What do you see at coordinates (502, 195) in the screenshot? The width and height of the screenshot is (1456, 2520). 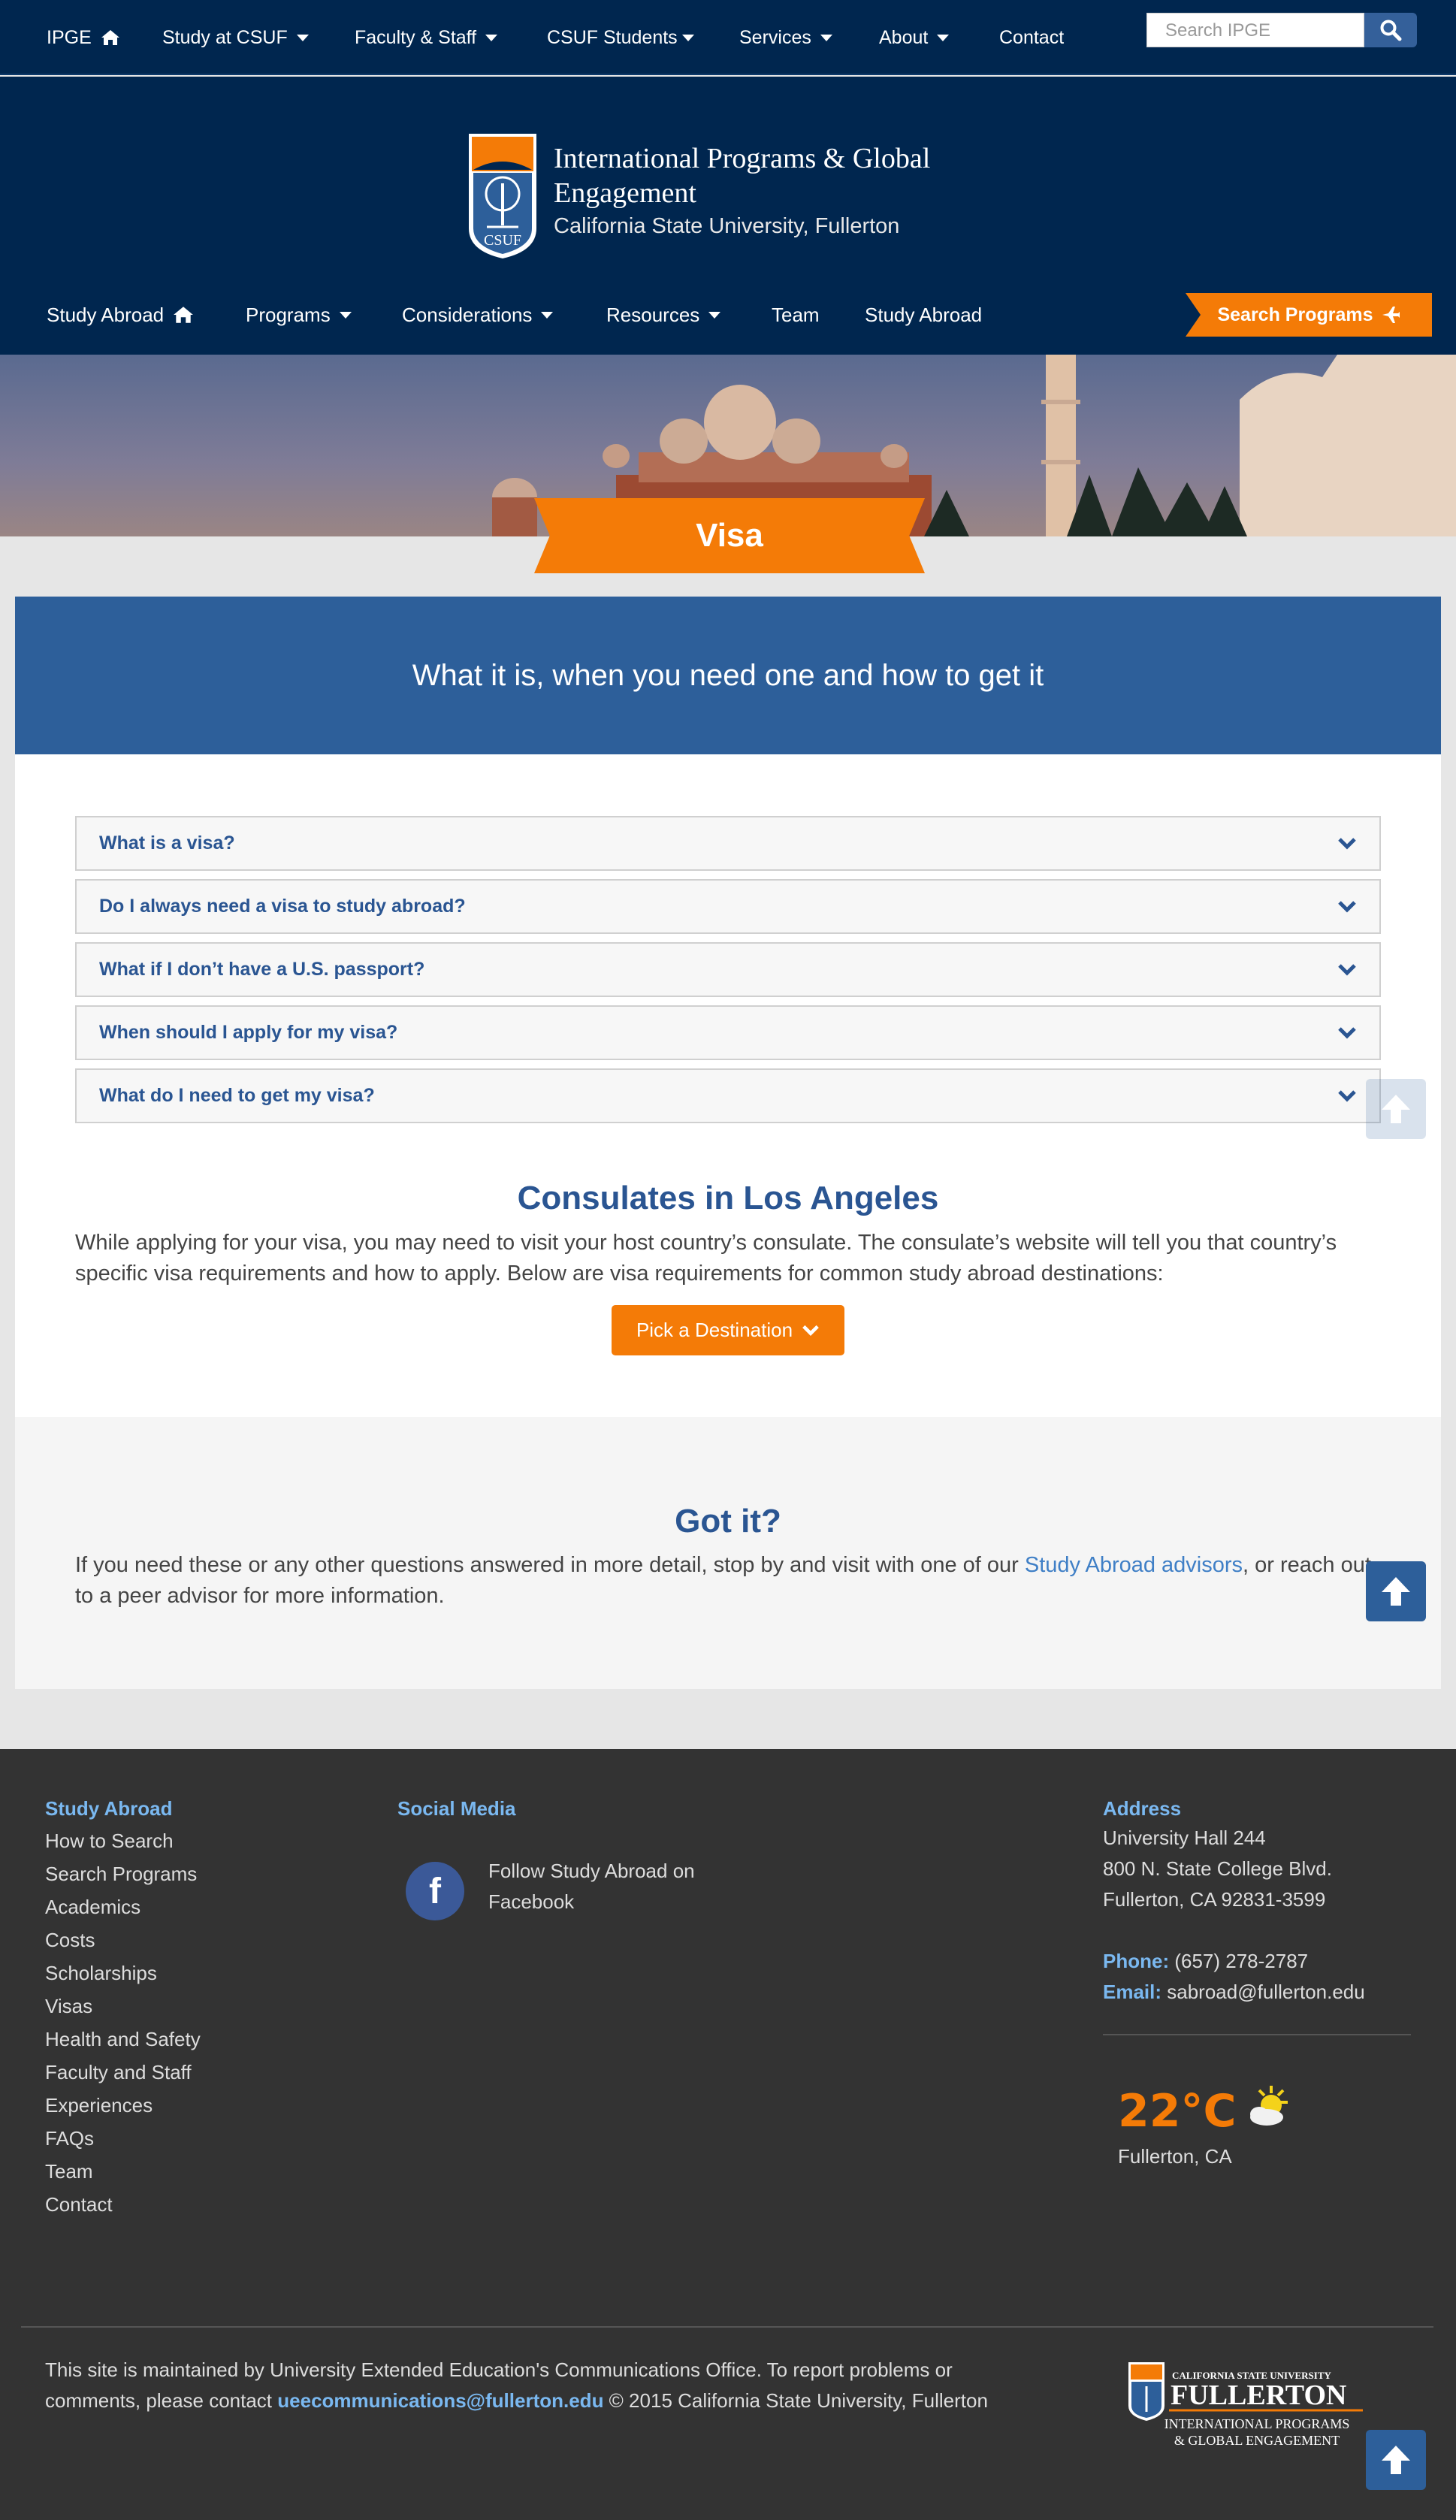 I see `csuf-logo: CSUF` at bounding box center [502, 195].